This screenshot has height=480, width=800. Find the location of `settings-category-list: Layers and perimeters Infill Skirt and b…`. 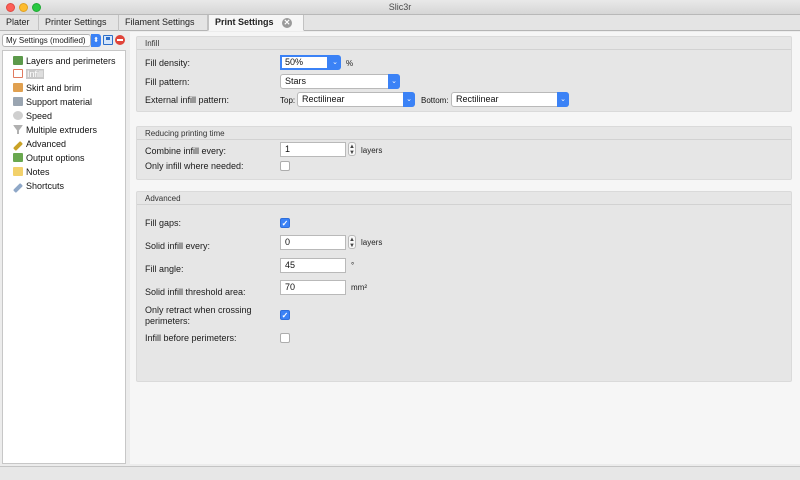

settings-category-list: Layers and perimeters Infill Skirt and b… is located at coordinates (64, 257).